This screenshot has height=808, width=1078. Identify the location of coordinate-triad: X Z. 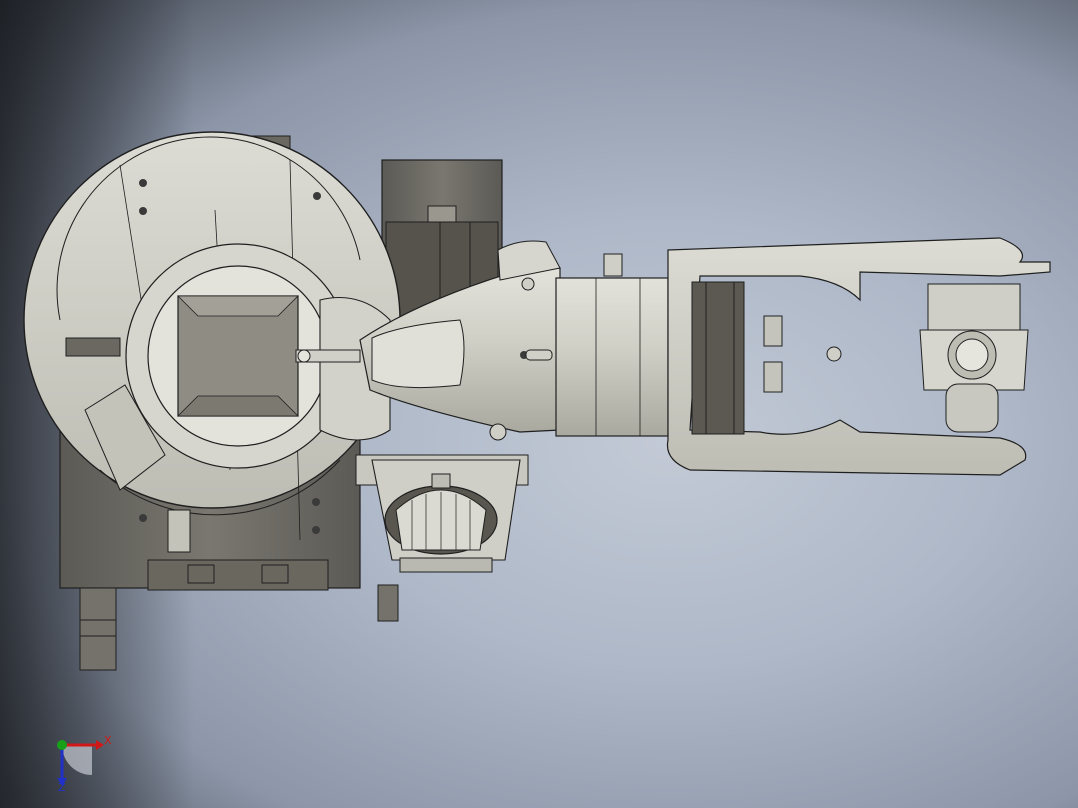
(84, 764).